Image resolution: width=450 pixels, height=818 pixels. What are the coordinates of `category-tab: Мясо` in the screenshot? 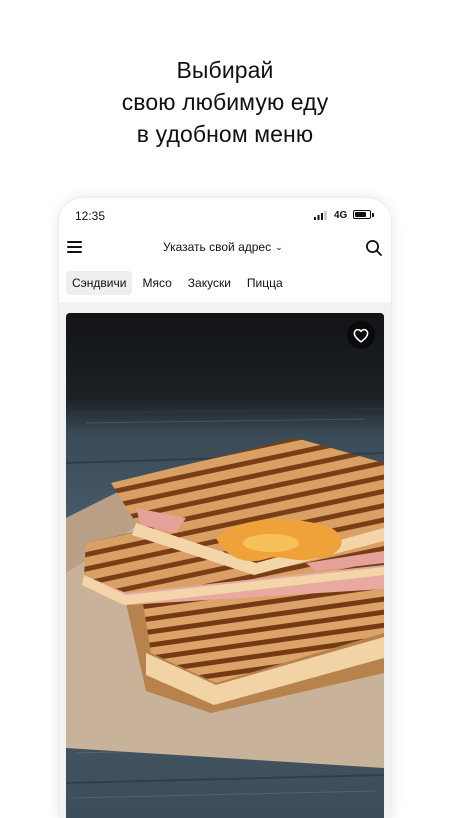 It's located at (156, 283).